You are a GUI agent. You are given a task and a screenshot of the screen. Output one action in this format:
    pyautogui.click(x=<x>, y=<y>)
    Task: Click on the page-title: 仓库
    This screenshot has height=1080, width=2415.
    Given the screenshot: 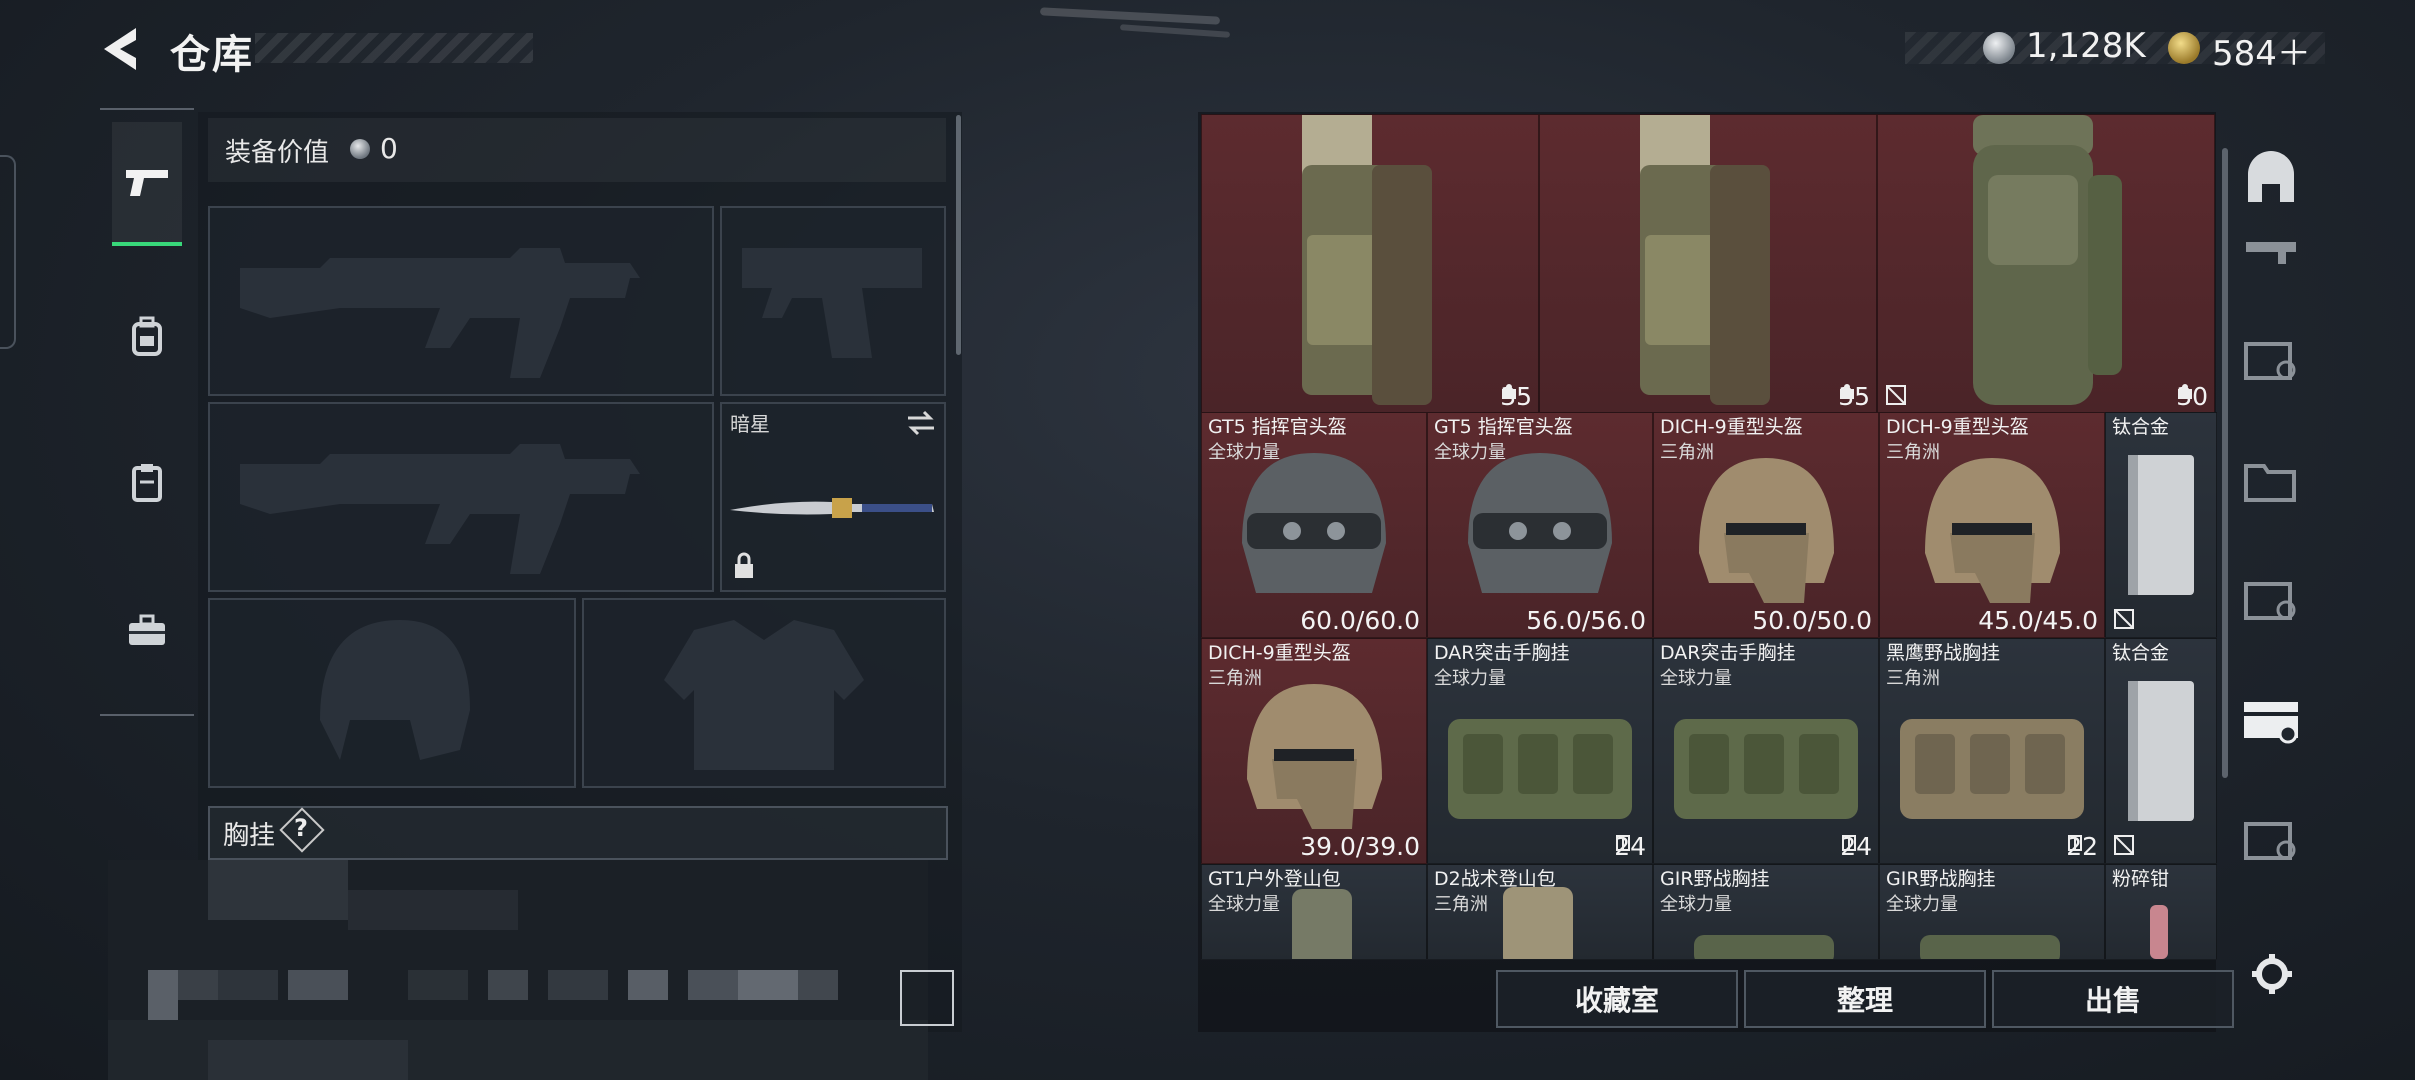 What is the action you would take?
    pyautogui.click(x=212, y=55)
    